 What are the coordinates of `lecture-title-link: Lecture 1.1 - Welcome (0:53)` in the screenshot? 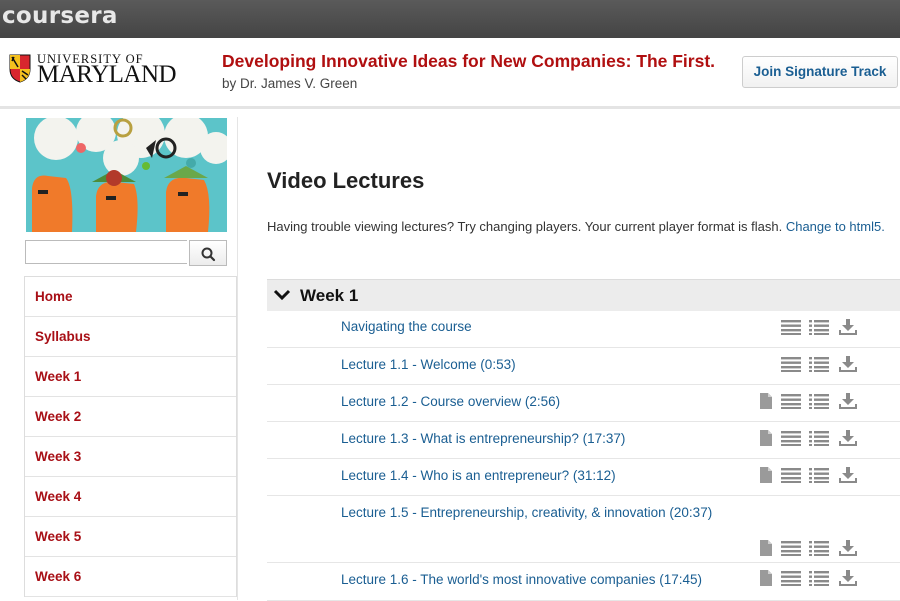 It's located at (428, 364).